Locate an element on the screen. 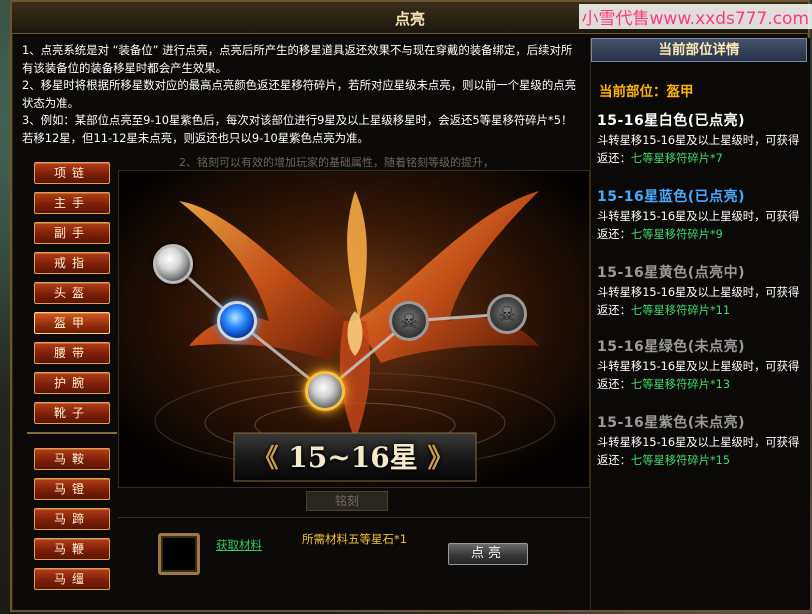  slot-button-ring: 戒指 is located at coordinates (72, 263).